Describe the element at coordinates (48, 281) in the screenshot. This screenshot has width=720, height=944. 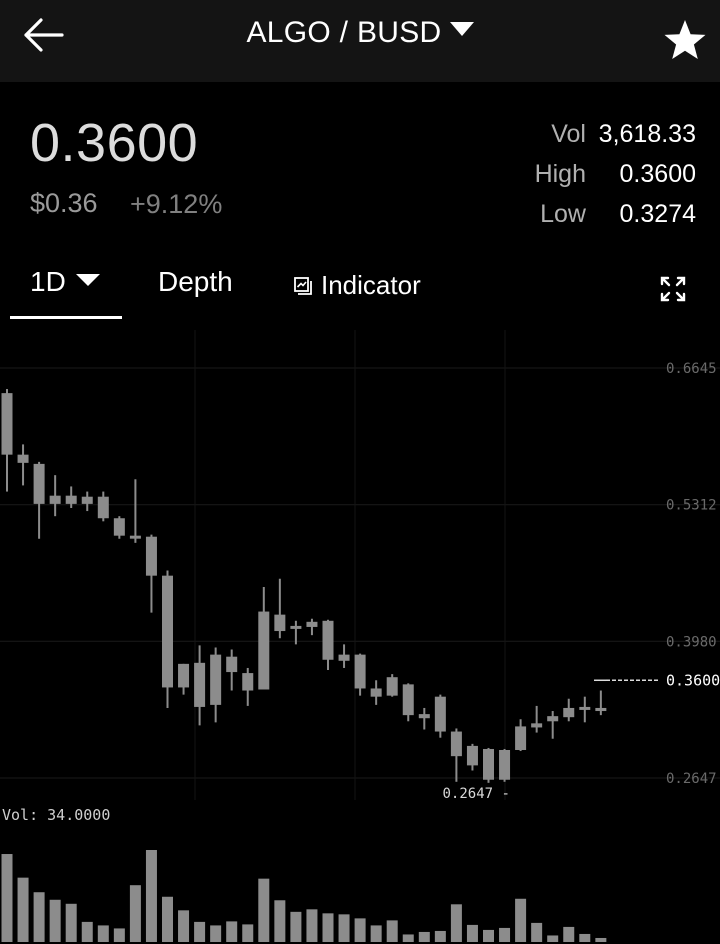
I see `interval-label: 1D` at that location.